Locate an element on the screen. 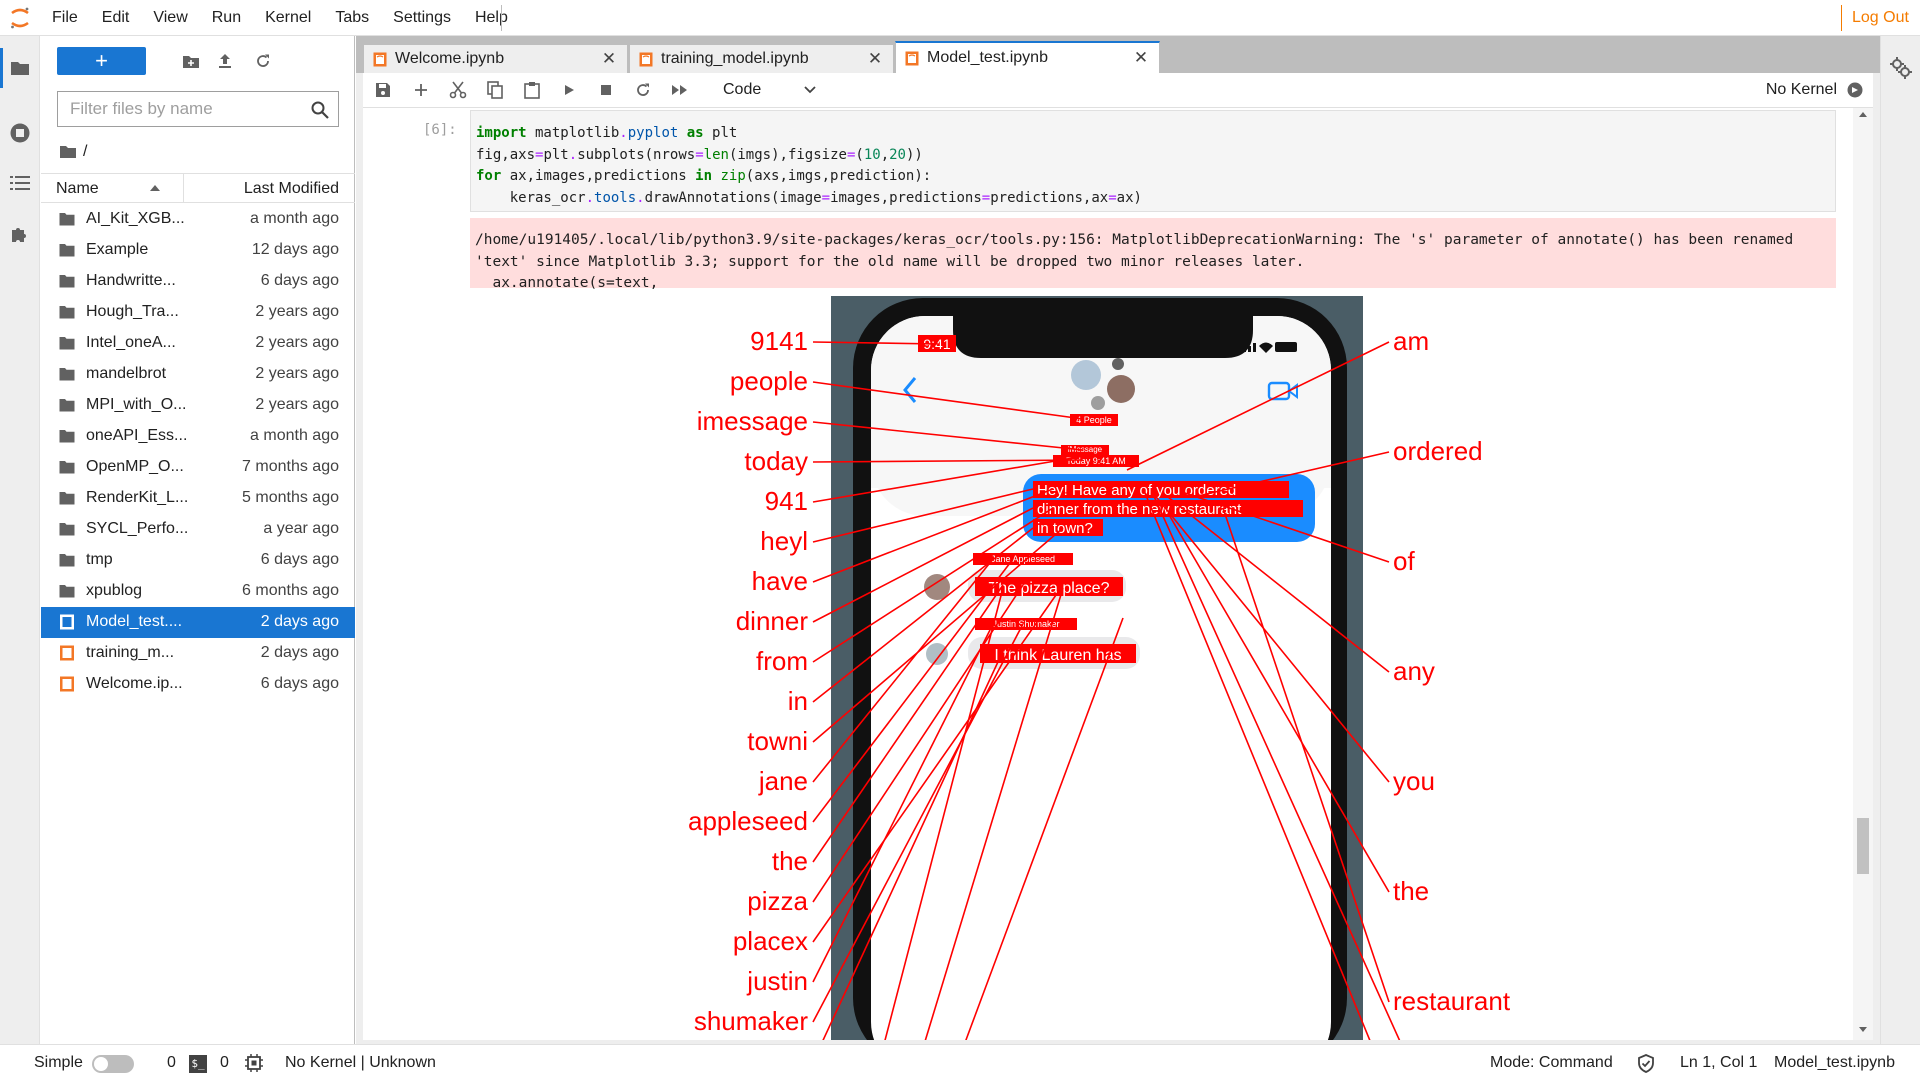 Image resolution: width=1920 pixels, height=1081 pixels. file-list-item: xpublog 6 months ago is located at coordinates (198, 591).